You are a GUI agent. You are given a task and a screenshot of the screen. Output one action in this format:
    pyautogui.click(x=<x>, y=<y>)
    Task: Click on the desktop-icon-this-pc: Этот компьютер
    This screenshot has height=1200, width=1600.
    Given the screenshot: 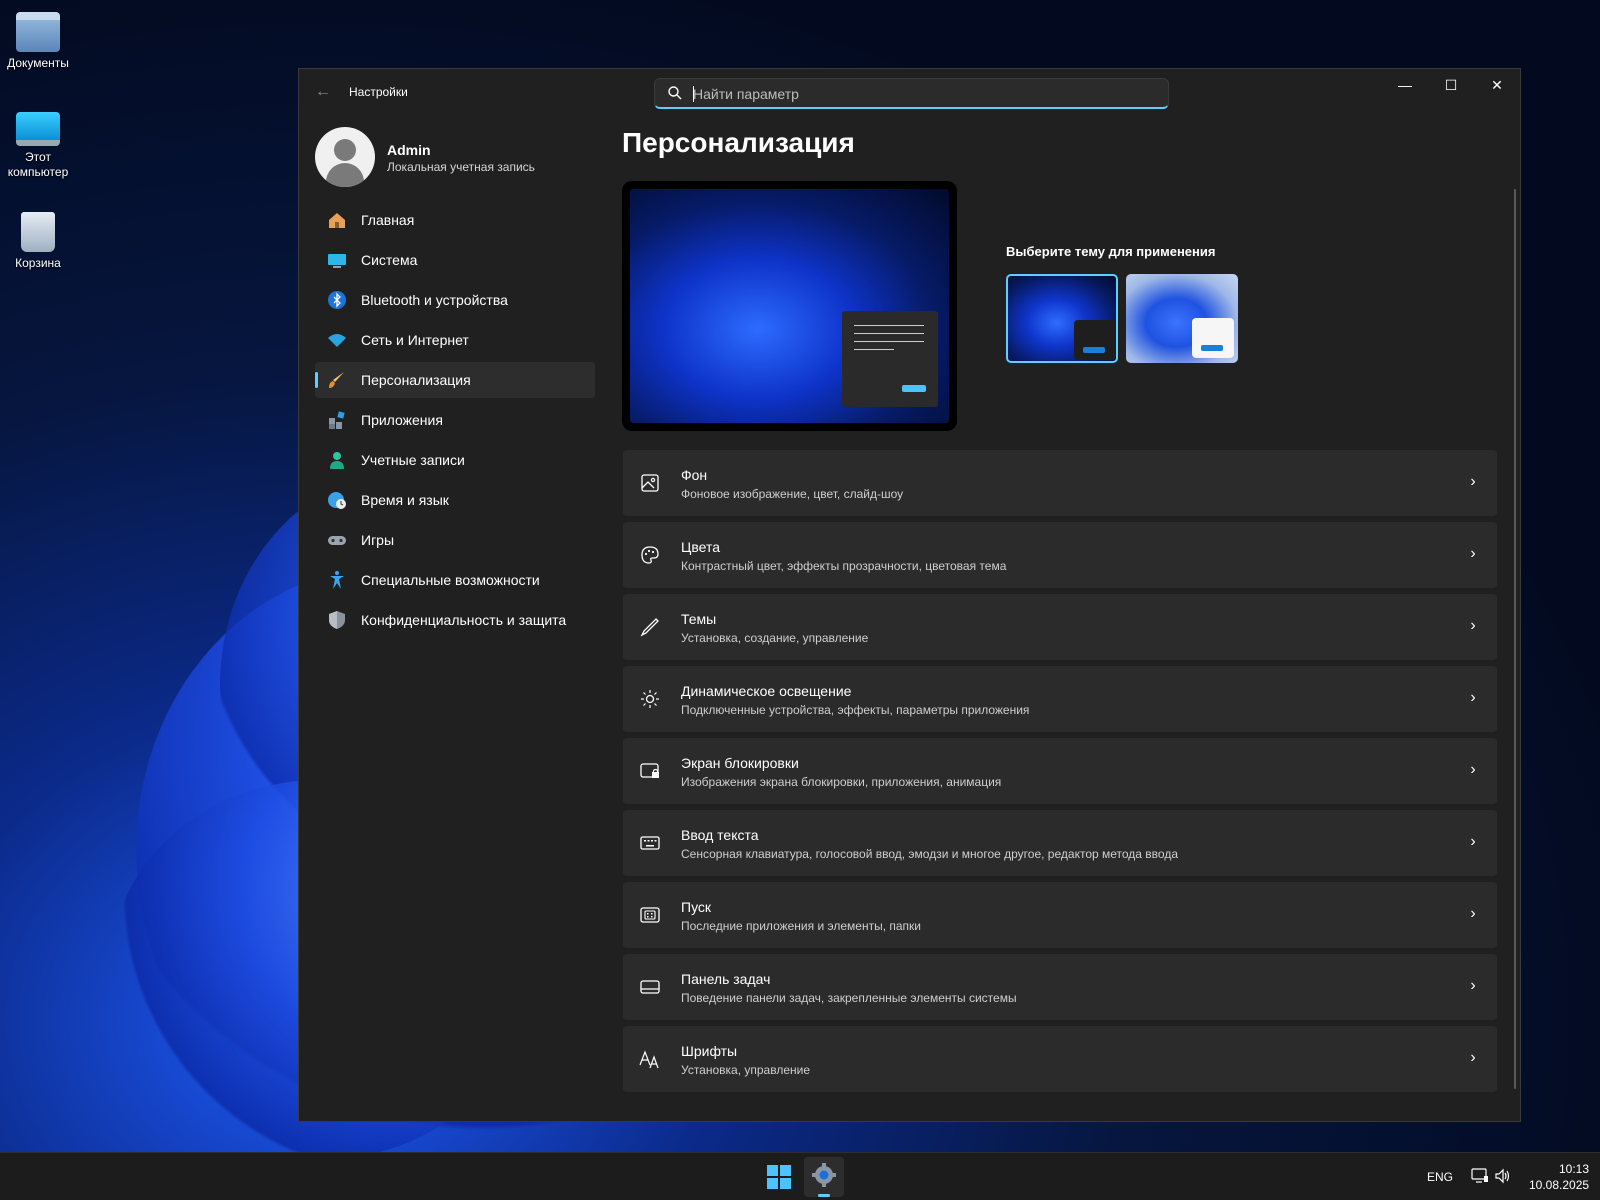 What is the action you would take?
    pyautogui.click(x=38, y=146)
    